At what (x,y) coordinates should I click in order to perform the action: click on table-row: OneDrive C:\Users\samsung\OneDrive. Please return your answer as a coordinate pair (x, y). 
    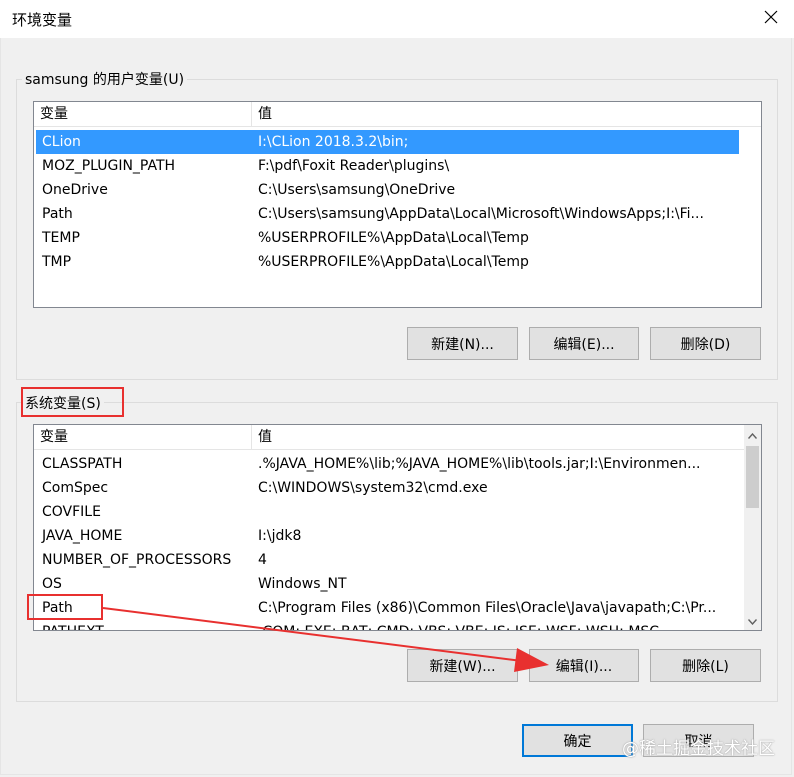
    Looking at the image, I should click on (387, 190).